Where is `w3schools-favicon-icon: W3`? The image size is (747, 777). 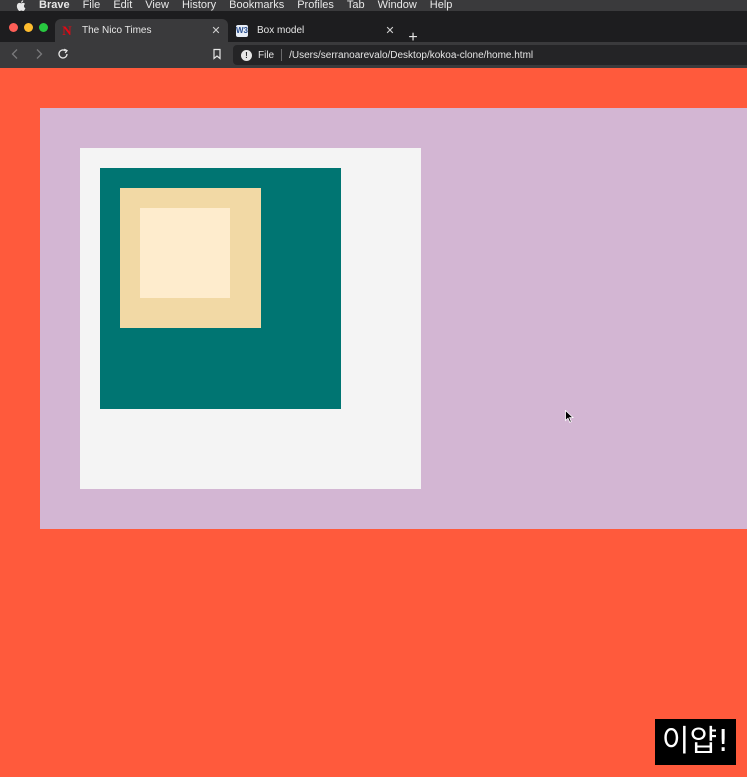 w3schools-favicon-icon: W3 is located at coordinates (242, 30).